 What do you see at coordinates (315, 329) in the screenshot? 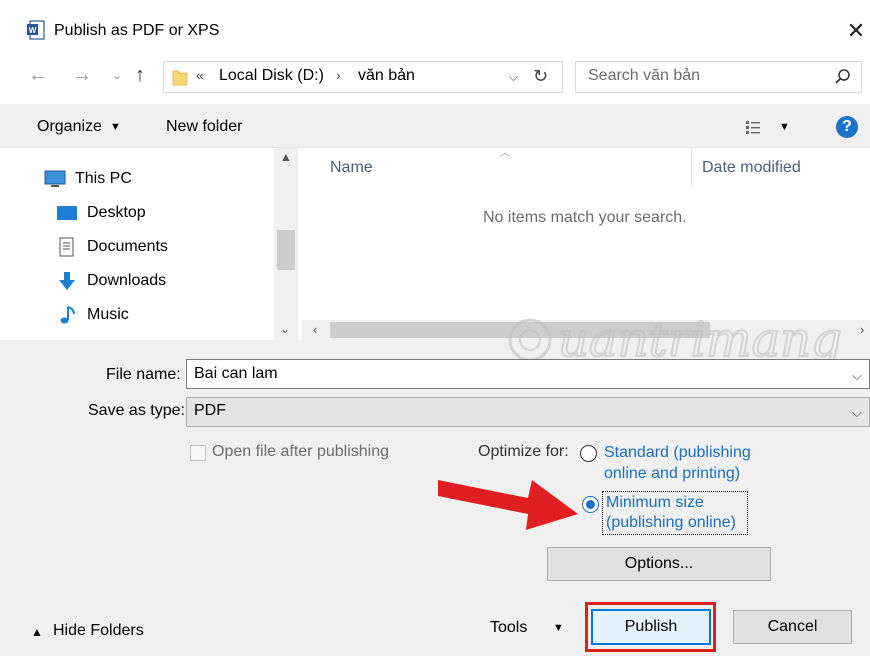
I see `scroll-left-icon: ‹` at bounding box center [315, 329].